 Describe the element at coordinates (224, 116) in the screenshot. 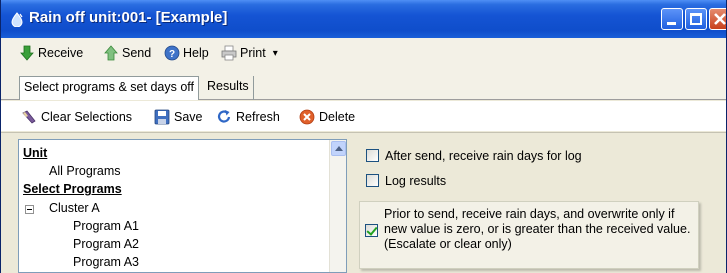

I see `refresh-icon` at that location.